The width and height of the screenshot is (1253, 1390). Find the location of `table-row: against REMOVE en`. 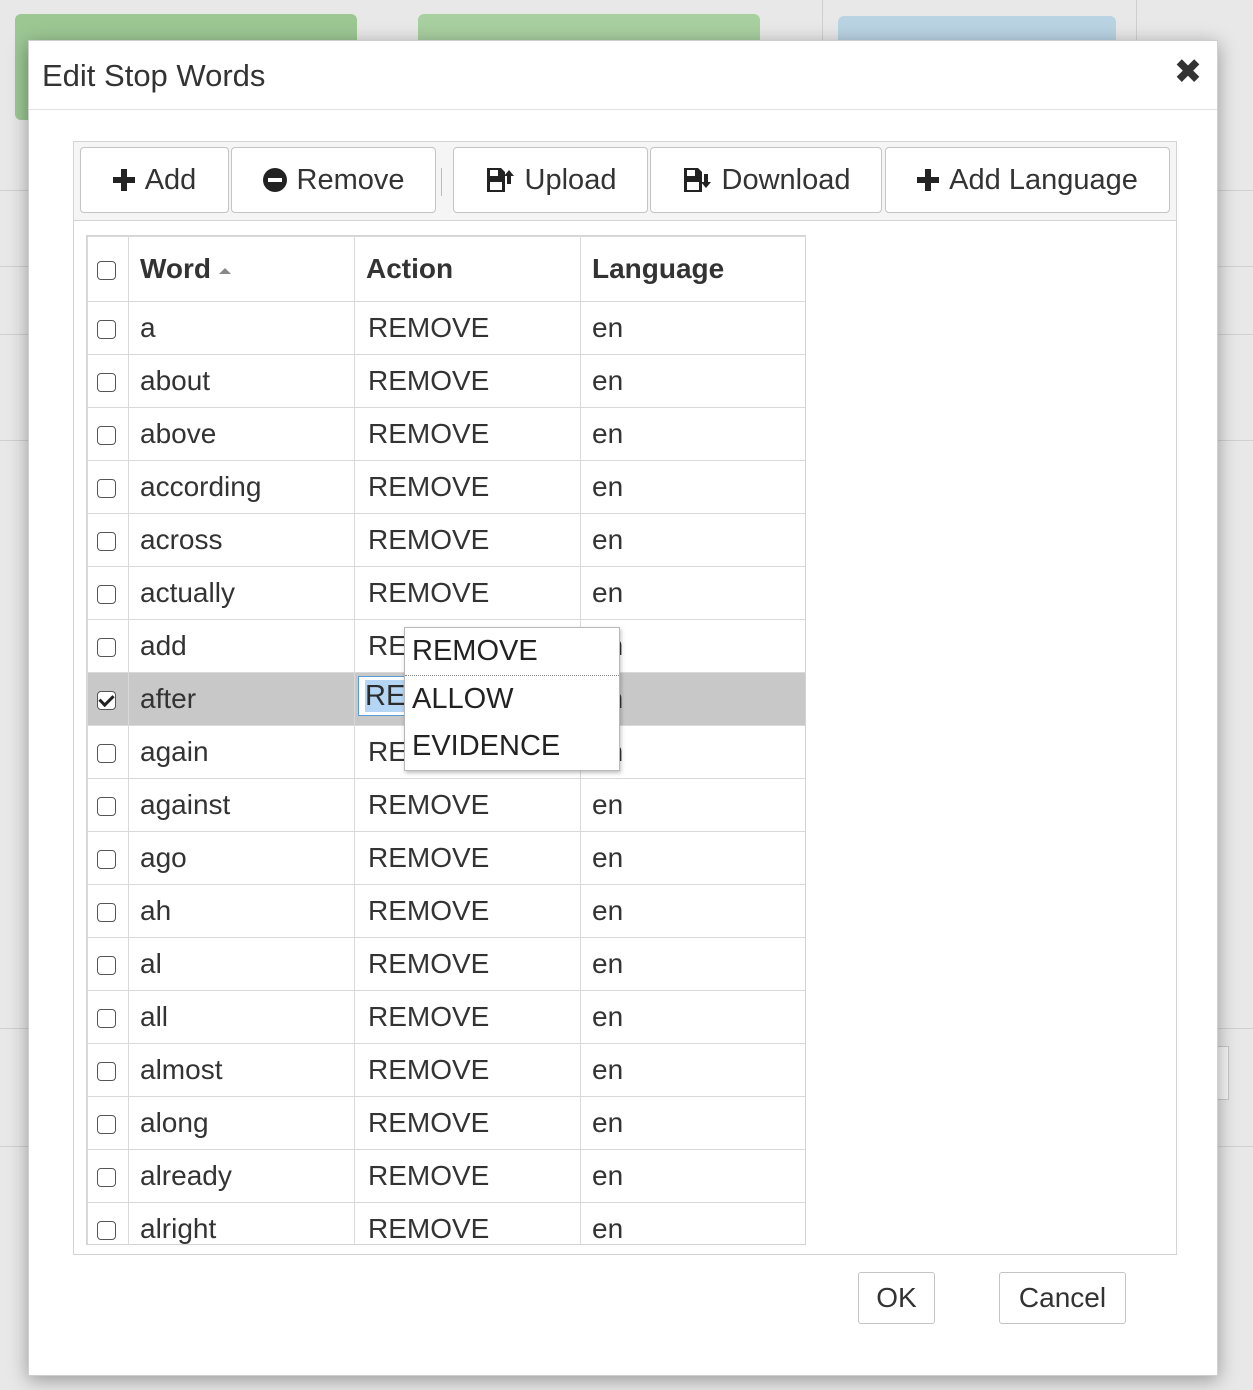

table-row: against REMOVE en is located at coordinates (446, 805).